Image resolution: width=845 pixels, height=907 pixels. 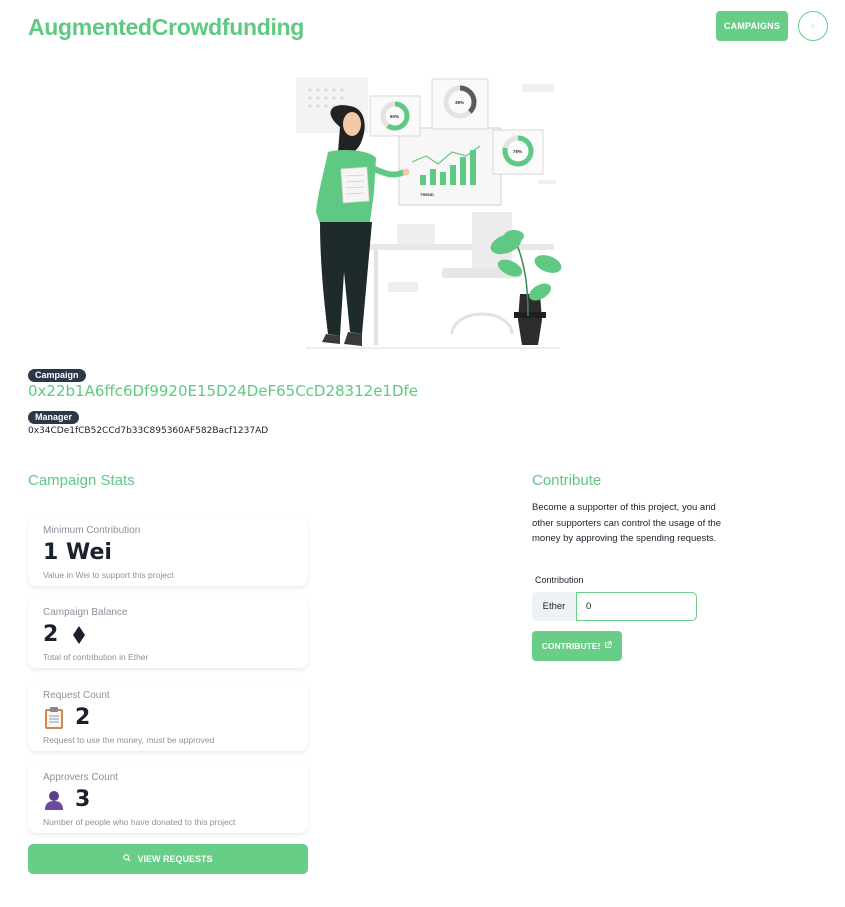 I want to click on stat-value-text: 1 Wei, so click(x=77, y=552).